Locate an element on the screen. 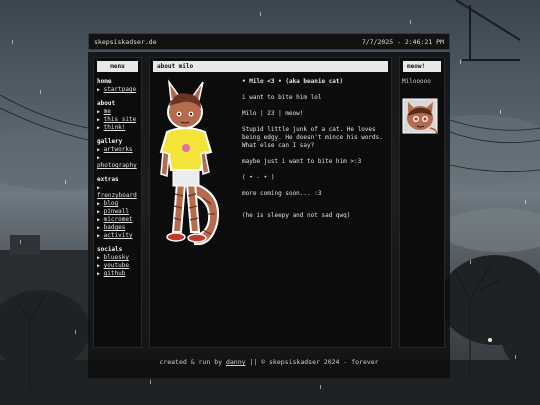  footer-copyright: || © skepsiskadser 2024 - forever is located at coordinates (314, 362).